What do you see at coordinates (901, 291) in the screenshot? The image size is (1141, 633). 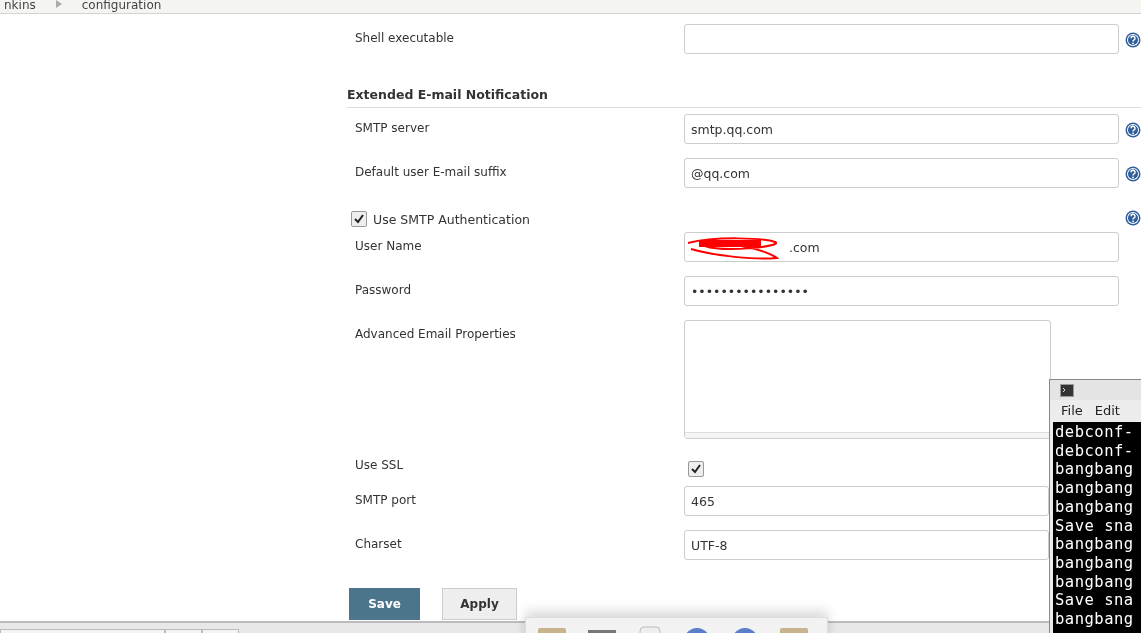 I see `input-field: ••••••••••••••••` at bounding box center [901, 291].